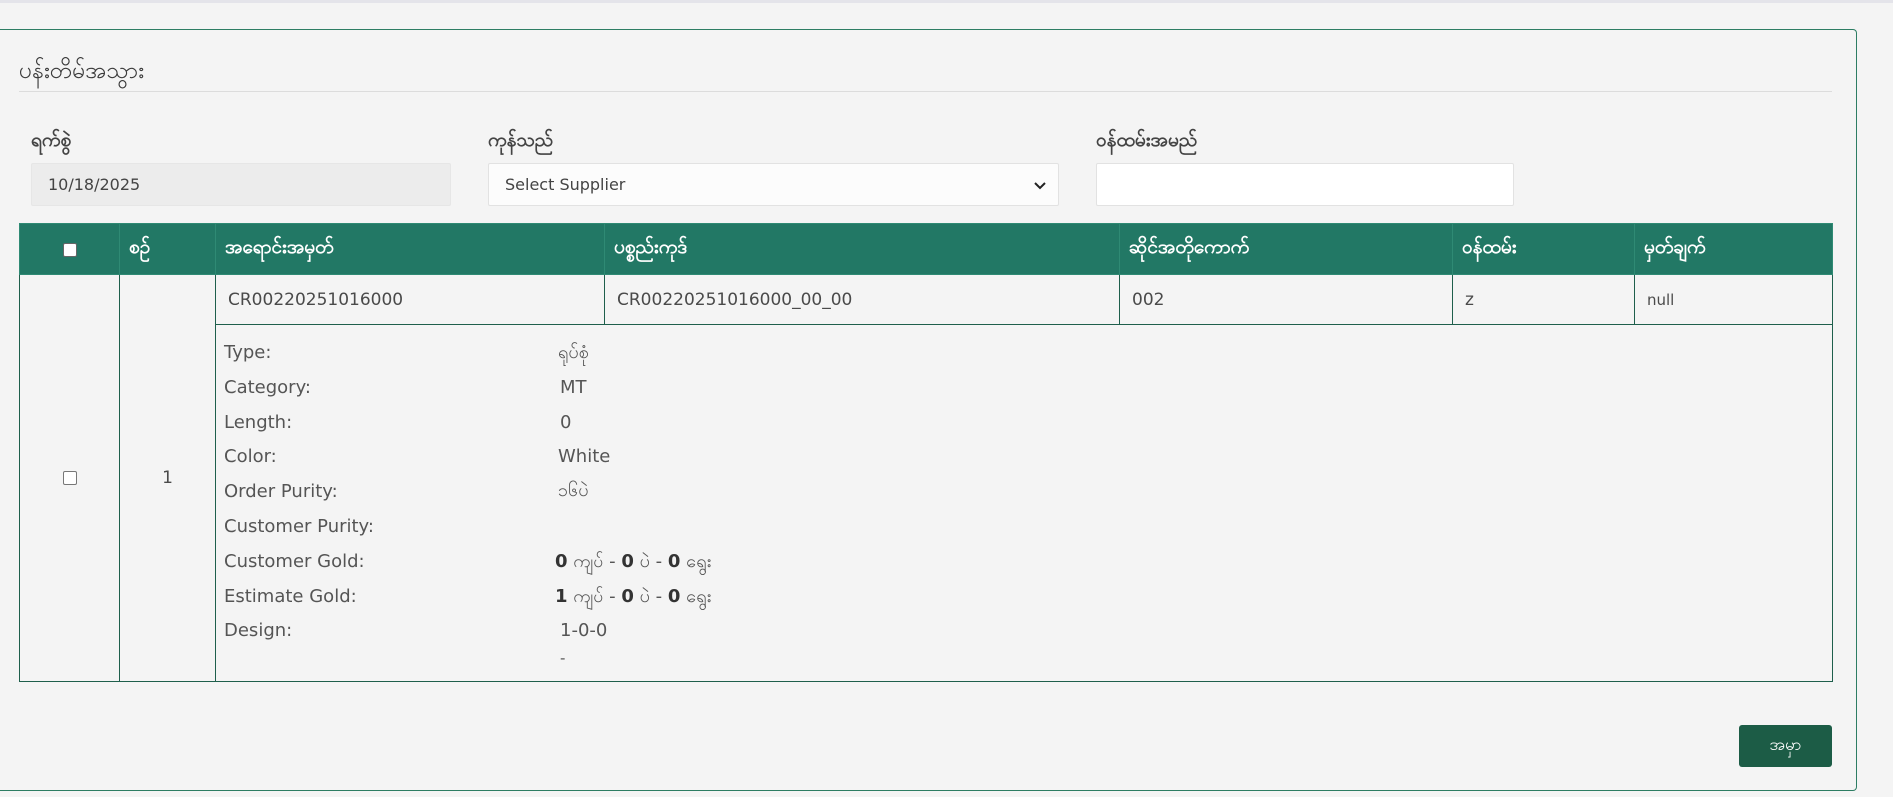 The height and width of the screenshot is (797, 1893). I want to click on chevron-down-icon, so click(1040, 186).